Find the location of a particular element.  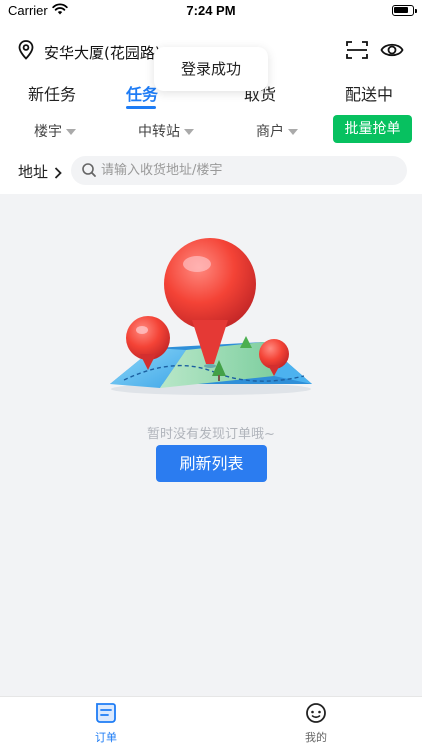

bottom-tab-bar: 订单 我的 is located at coordinates (211, 723).